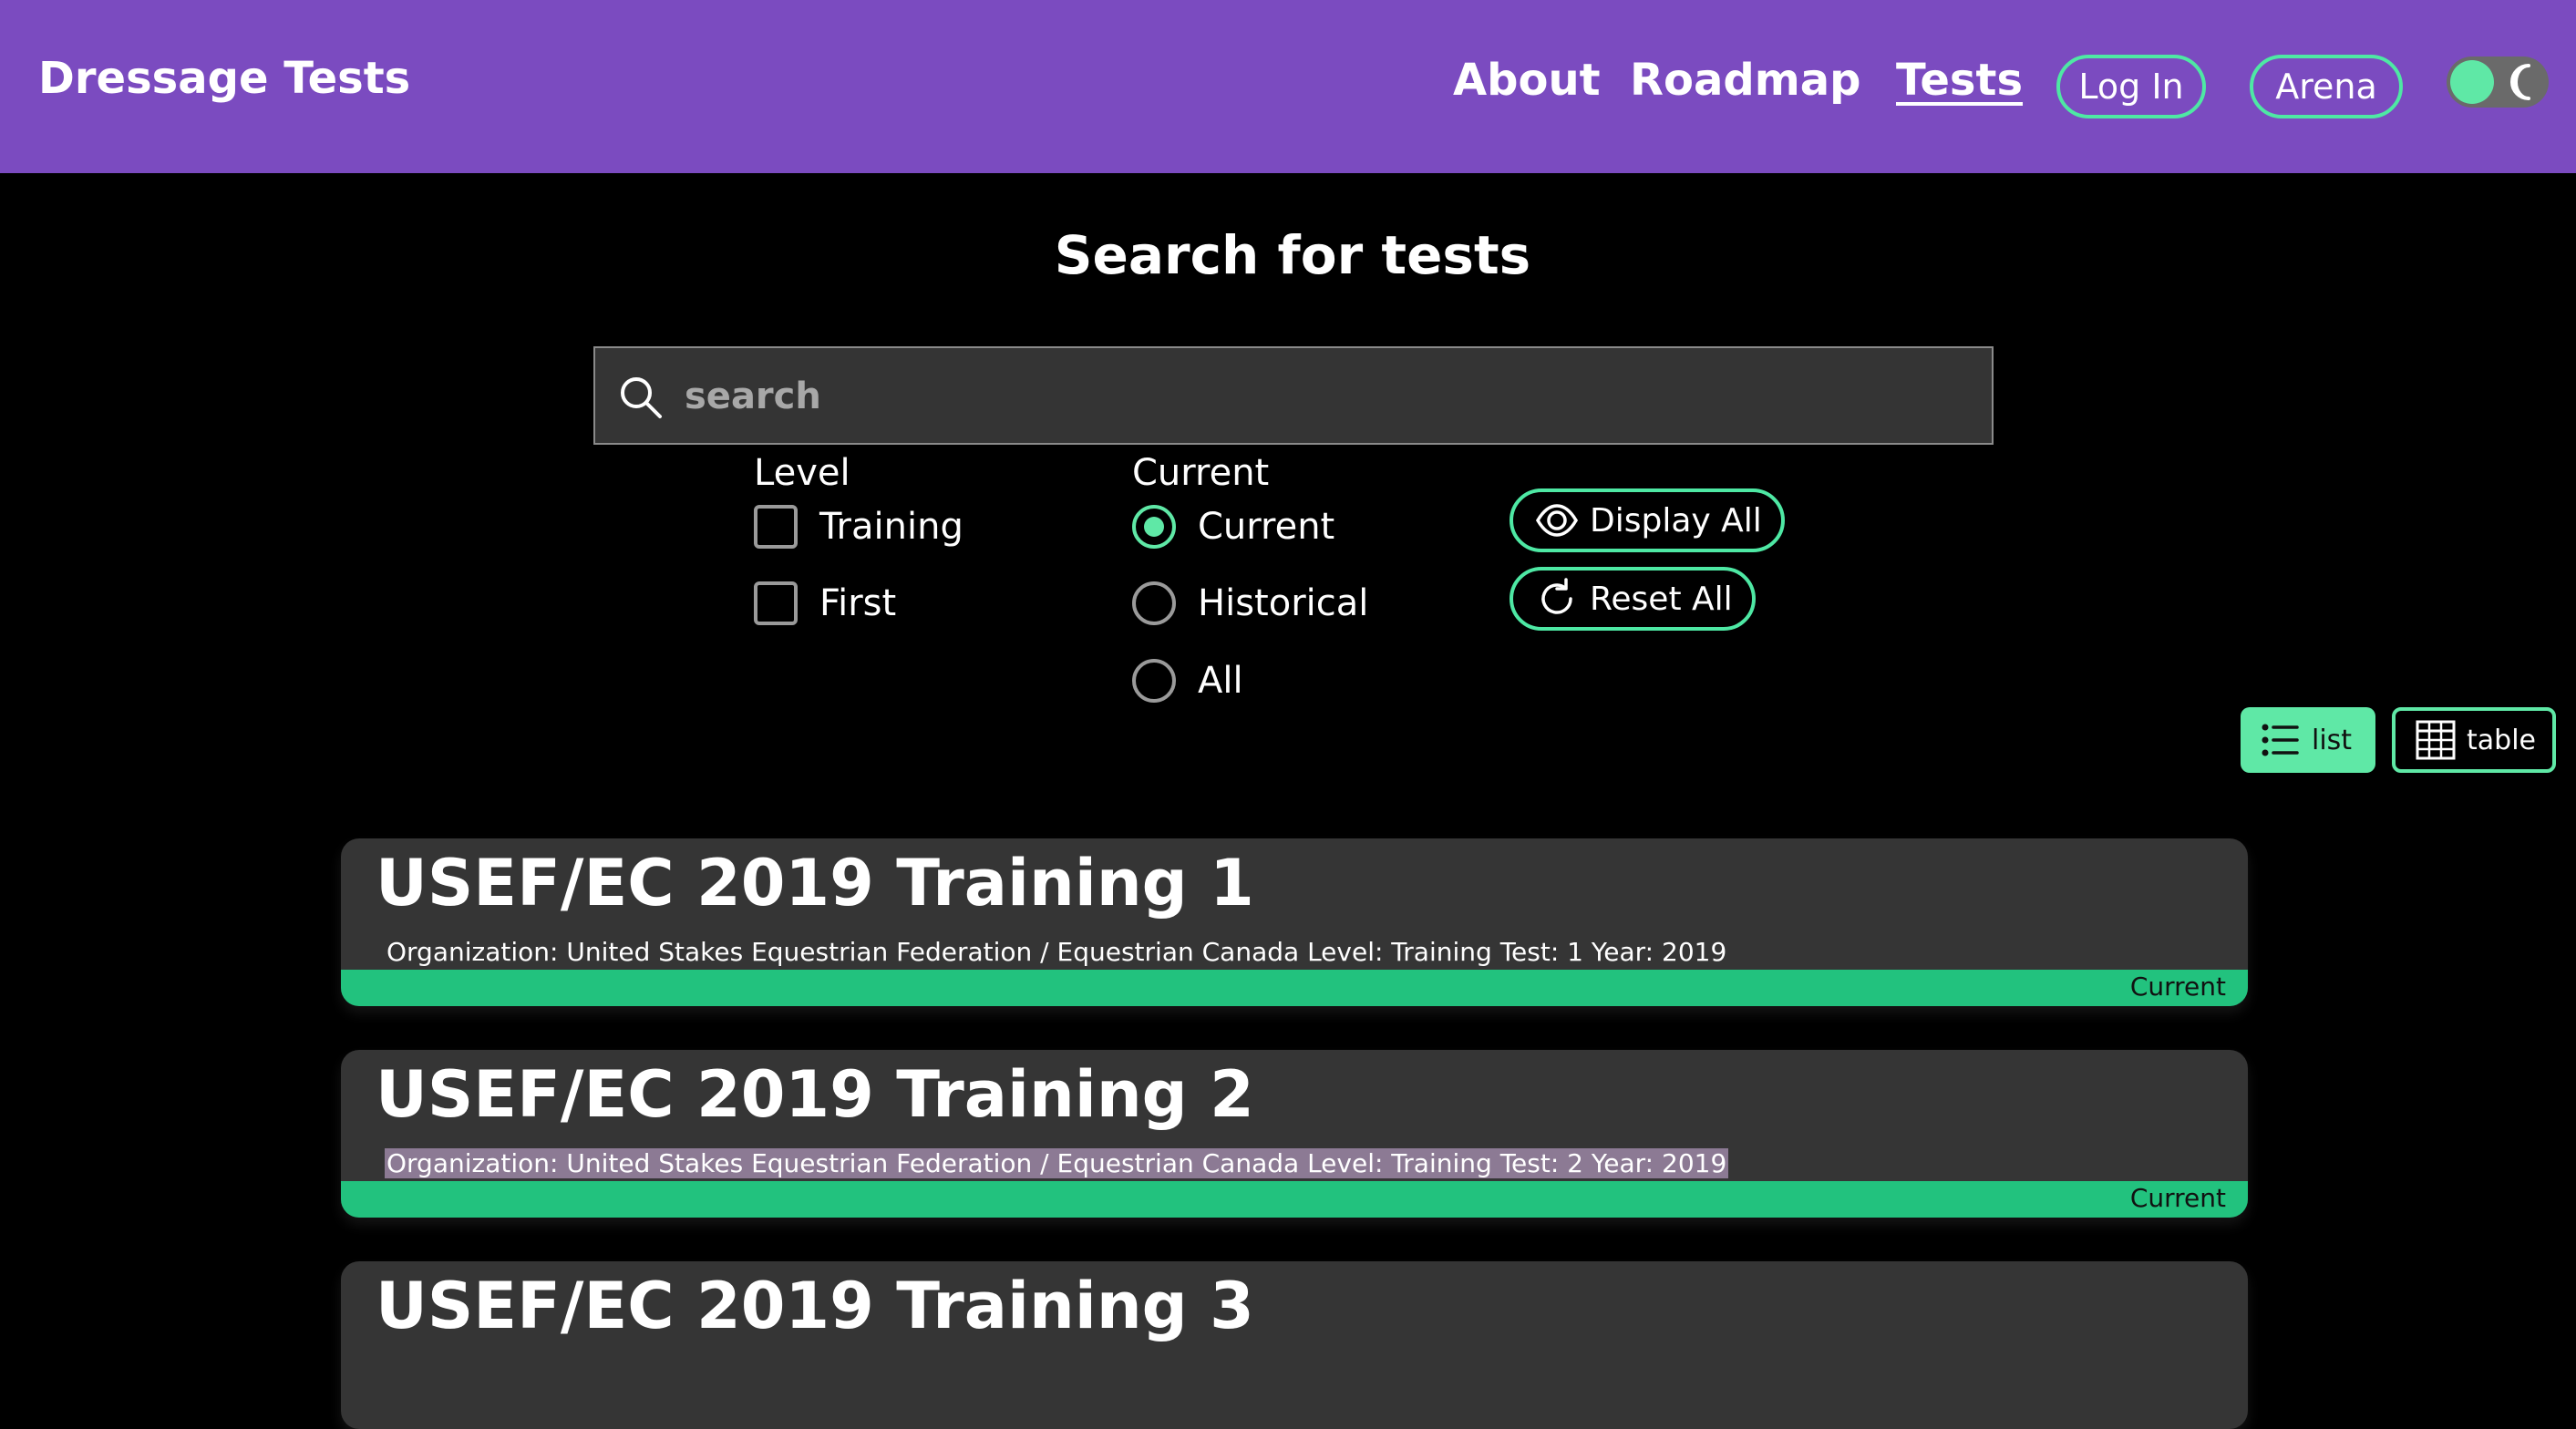 The image size is (2576, 1429). What do you see at coordinates (1154, 603) in the screenshot?
I see `historical-radio` at bounding box center [1154, 603].